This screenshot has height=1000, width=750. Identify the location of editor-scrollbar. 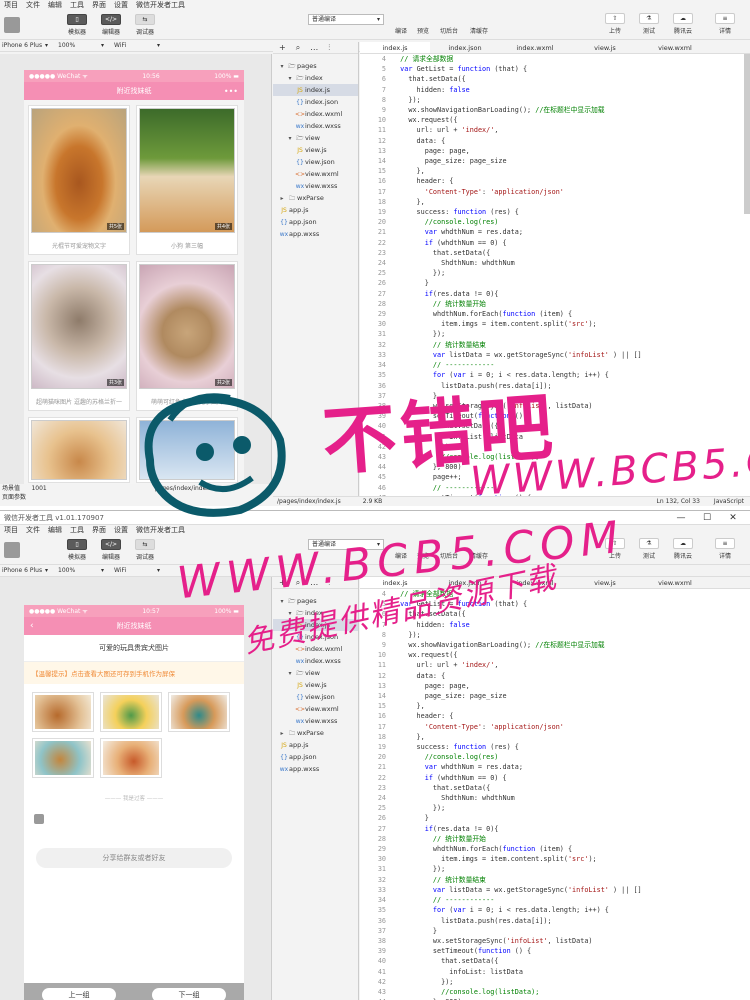
(747, 134).